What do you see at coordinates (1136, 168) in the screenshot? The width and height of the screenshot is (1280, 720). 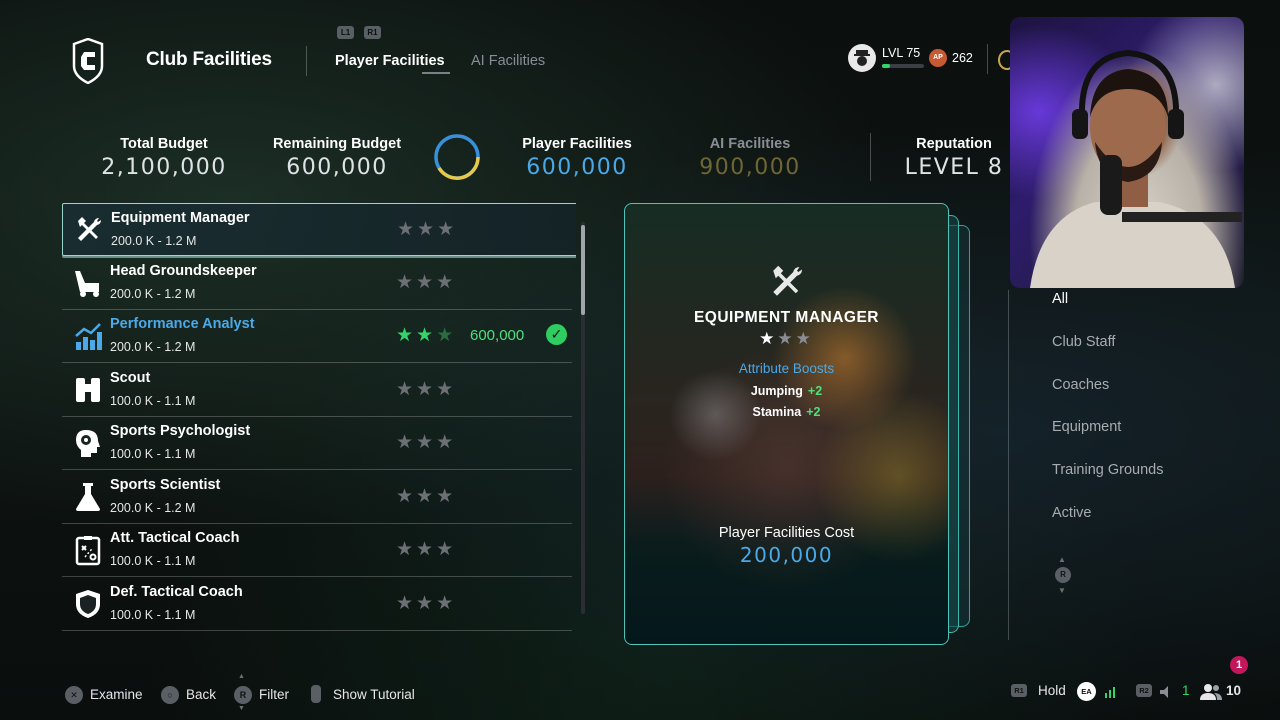 I see `webcam-figure` at bounding box center [1136, 168].